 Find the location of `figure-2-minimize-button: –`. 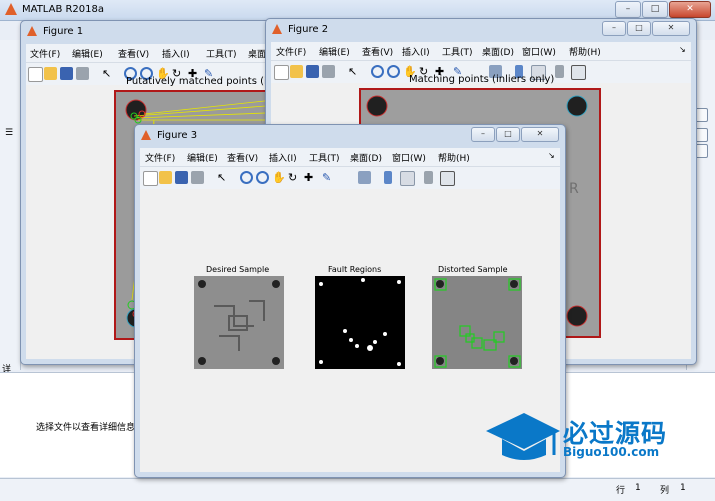

figure-2-minimize-button: – is located at coordinates (614, 28).